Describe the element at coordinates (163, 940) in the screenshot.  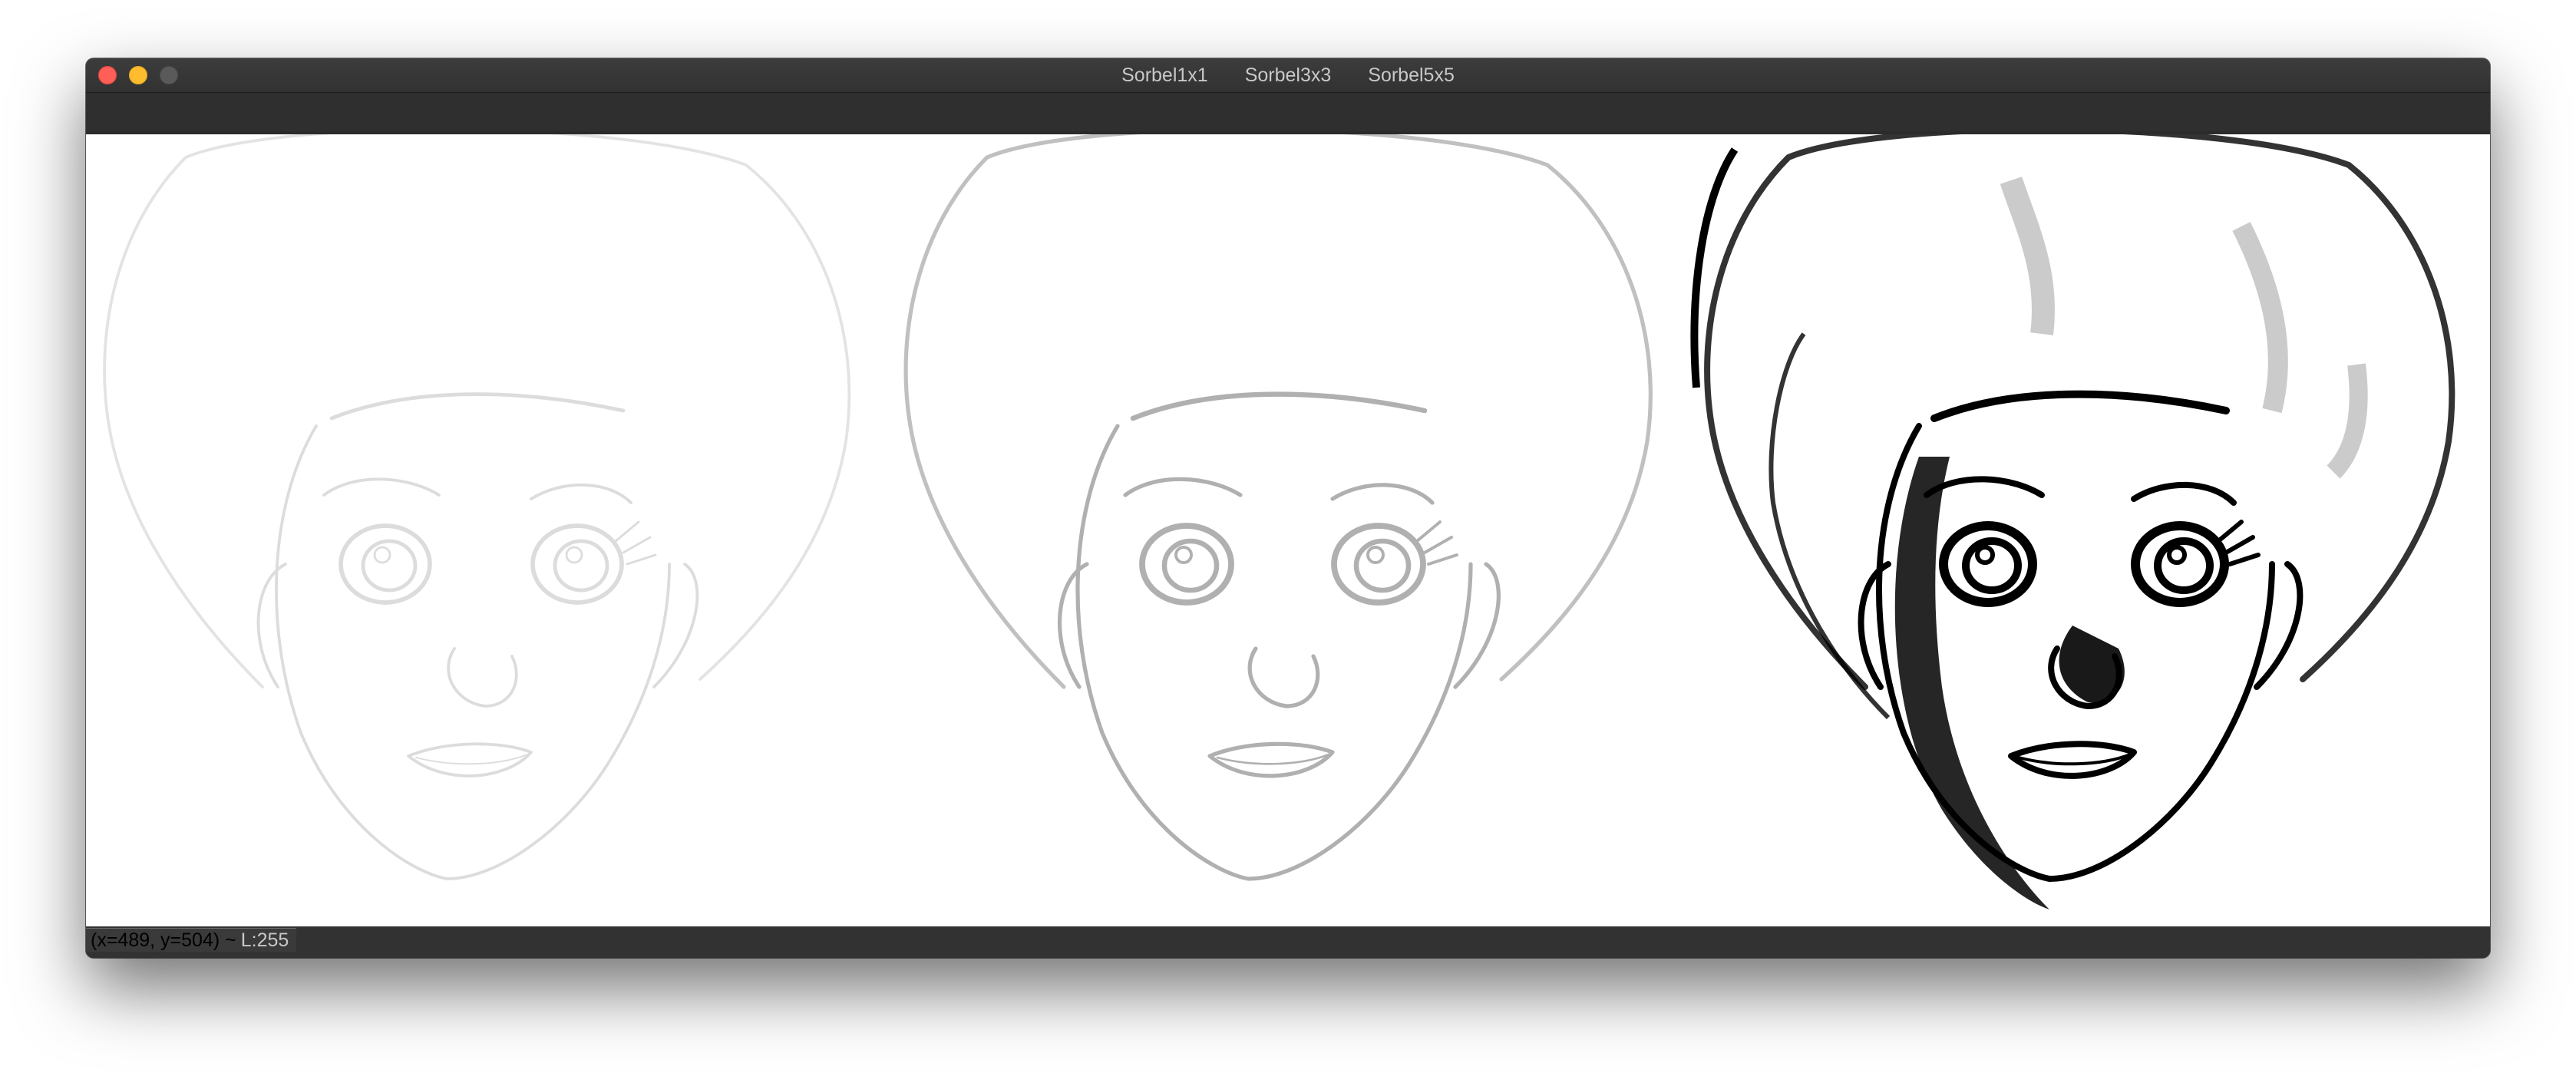
I see `cursor-coordinates: (x=489, y=504) ~` at that location.